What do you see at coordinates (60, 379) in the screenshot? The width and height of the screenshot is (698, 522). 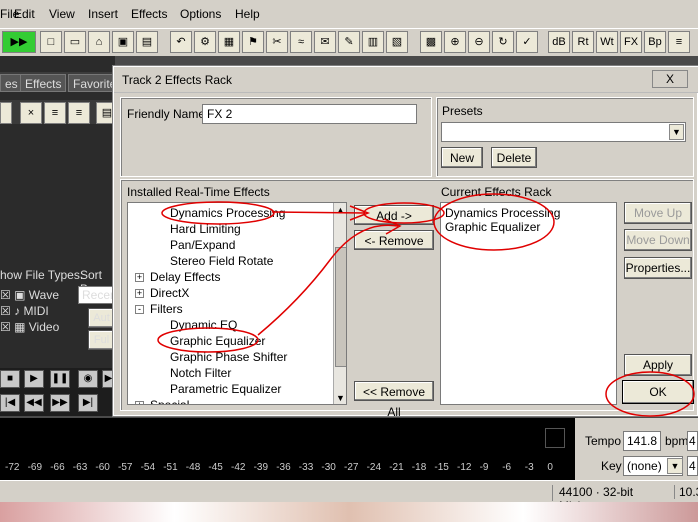 I see `pause-icon: ❚❚` at bounding box center [60, 379].